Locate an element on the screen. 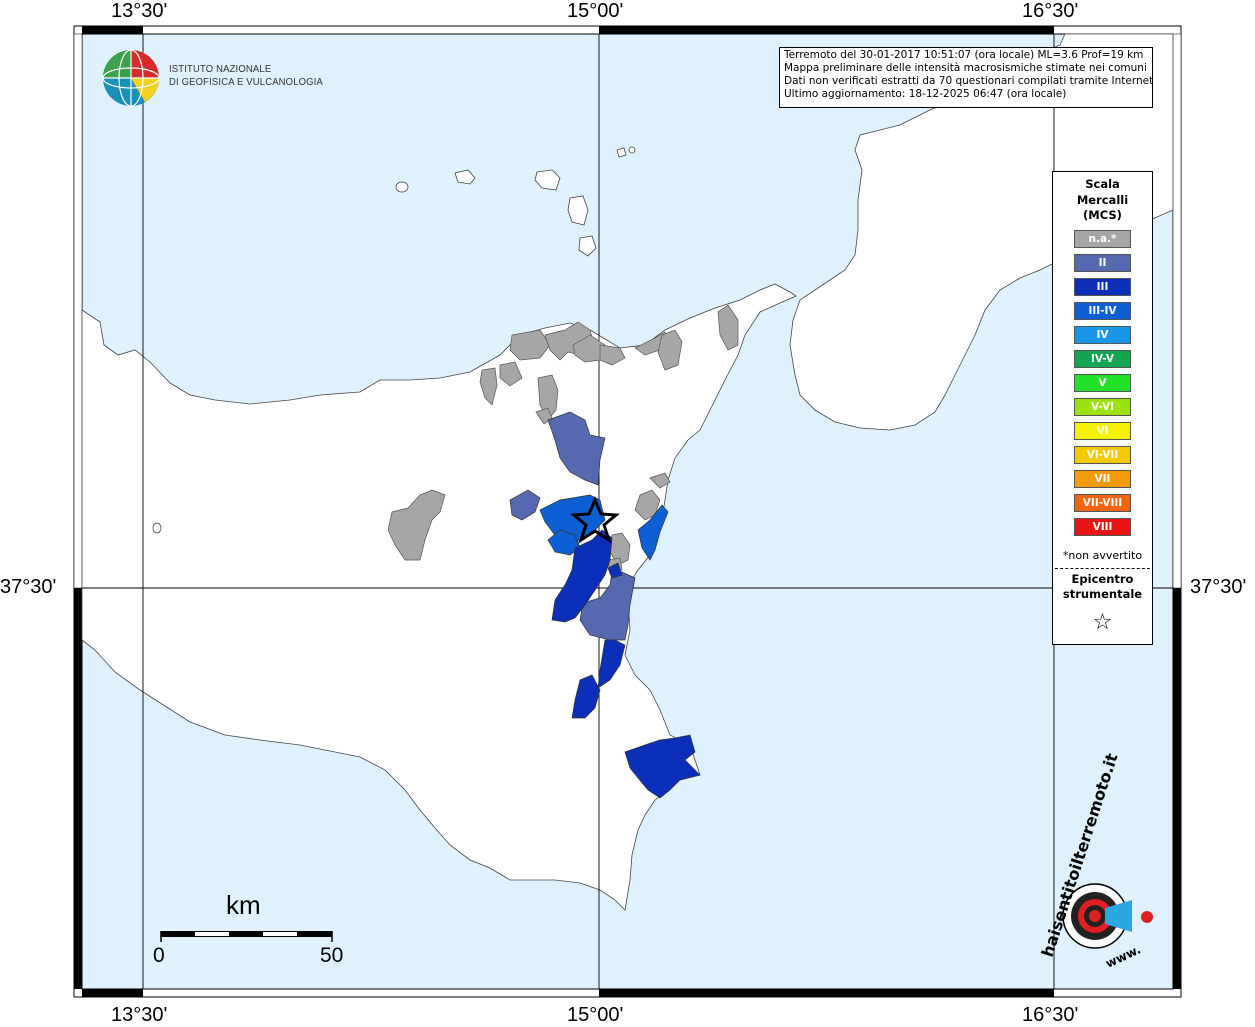 Image resolution: width=1255 pixels, height=1027 pixels. ingv-logo-icon is located at coordinates (131, 78).